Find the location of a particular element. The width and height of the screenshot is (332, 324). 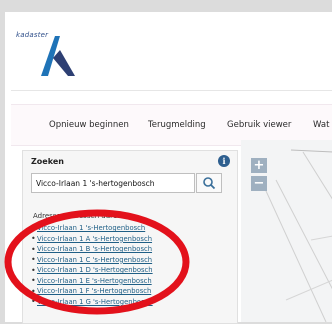

kadaster-logo-icon is located at coordinates (58, 55).